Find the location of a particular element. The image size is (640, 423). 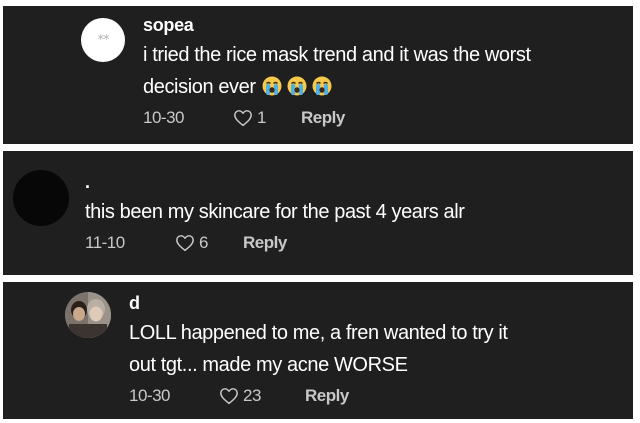

comment-username: d is located at coordinates (318, 303).